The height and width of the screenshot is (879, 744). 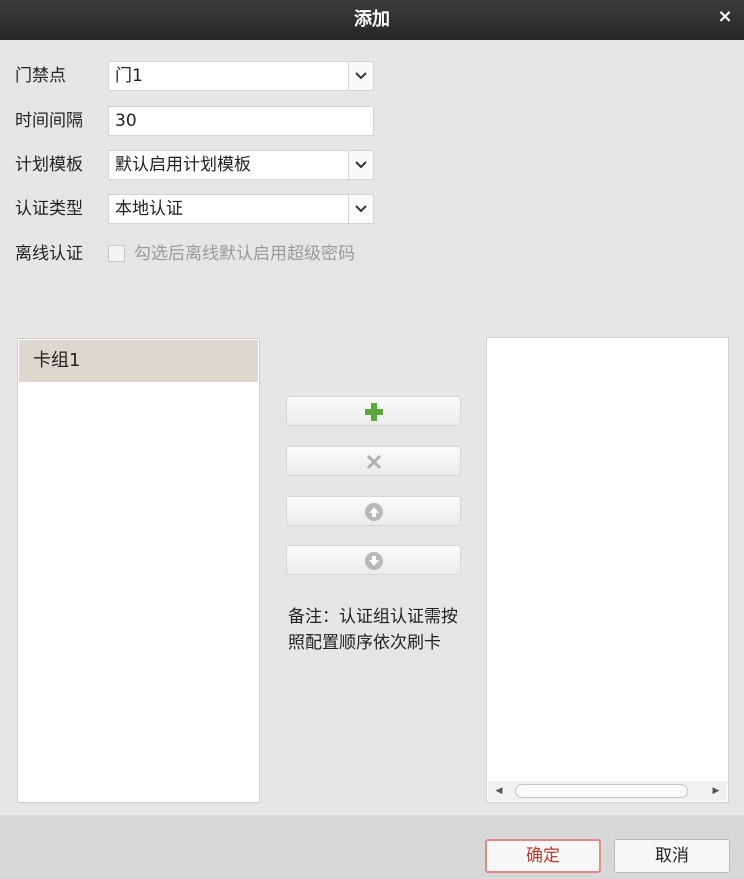 I want to click on horizontal-scrollbar: ◀ ▶, so click(x=607, y=791).